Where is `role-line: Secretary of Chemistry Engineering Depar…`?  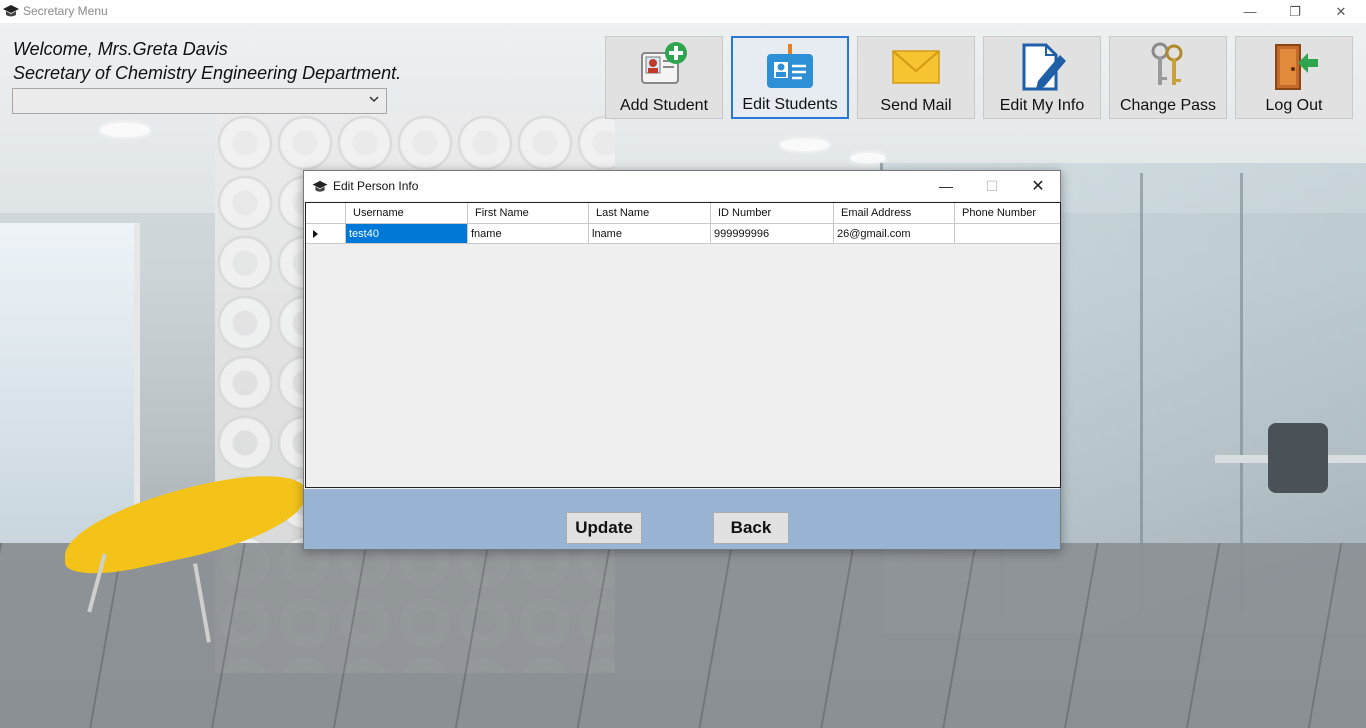
role-line: Secretary of Chemistry Engineering Depar… is located at coordinates (207, 73).